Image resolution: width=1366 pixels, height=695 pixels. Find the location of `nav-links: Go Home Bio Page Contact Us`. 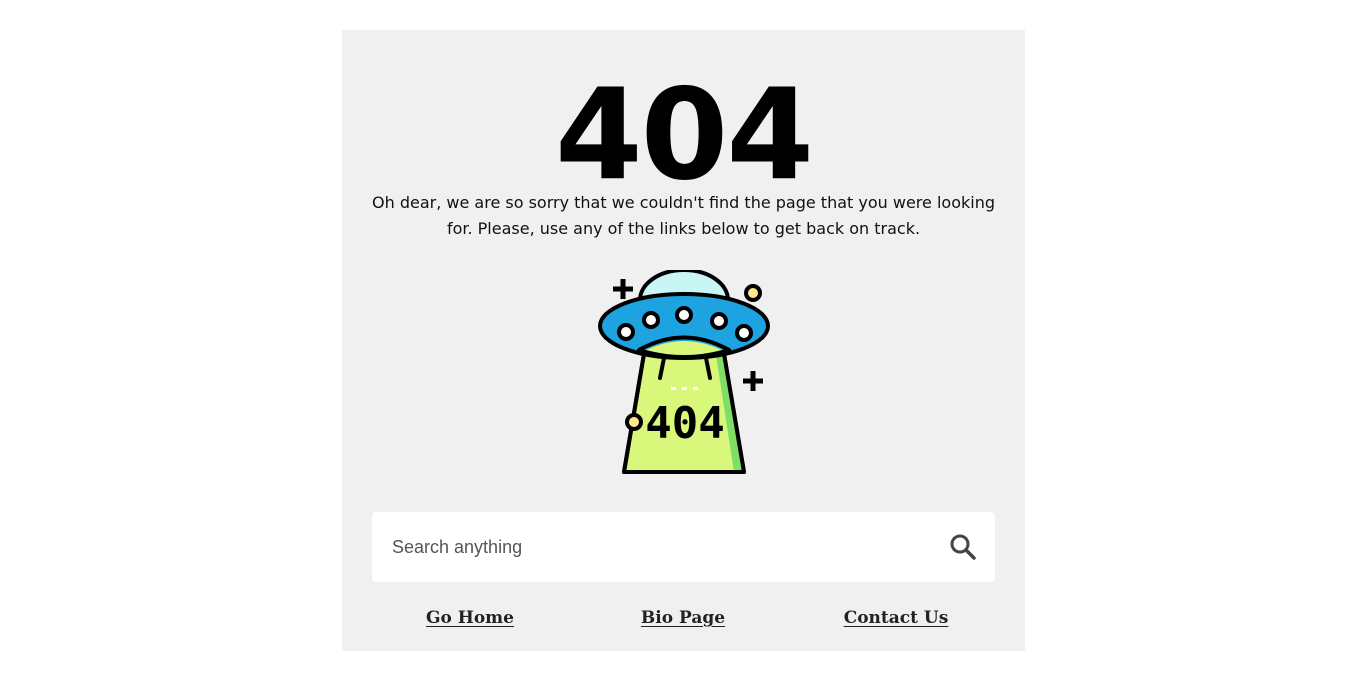

nav-links: Go Home Bio Page Contact Us is located at coordinates (683, 623).